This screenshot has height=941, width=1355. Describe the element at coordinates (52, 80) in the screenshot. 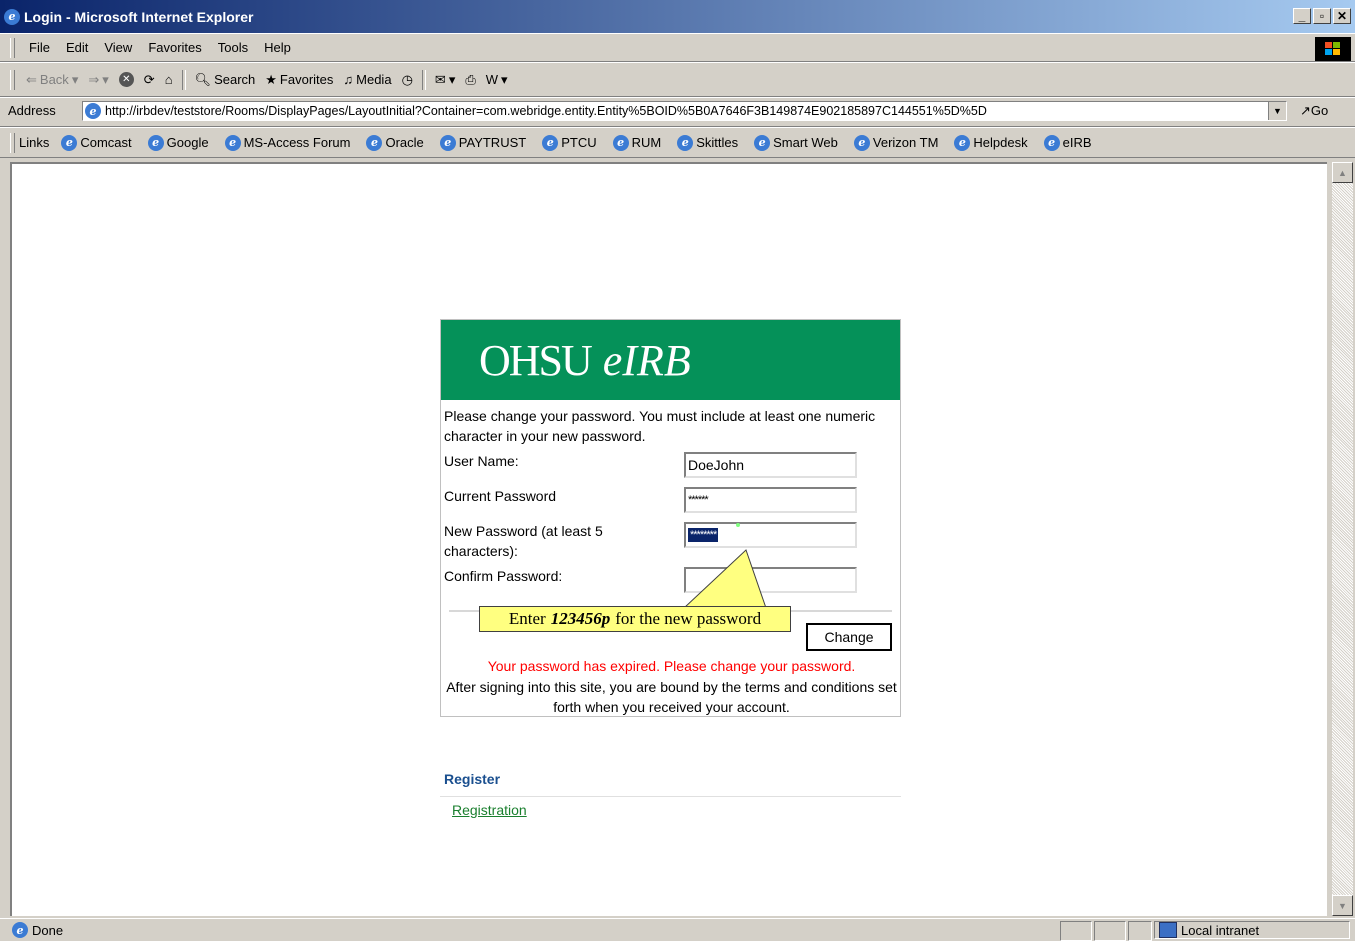

I see `back-button: ⇐ Back ▾` at that location.